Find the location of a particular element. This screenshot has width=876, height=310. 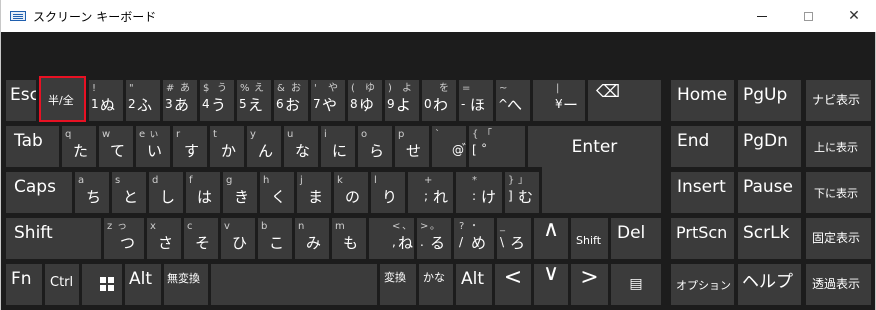

key-period: > 。 . る is located at coordinates (434, 238).